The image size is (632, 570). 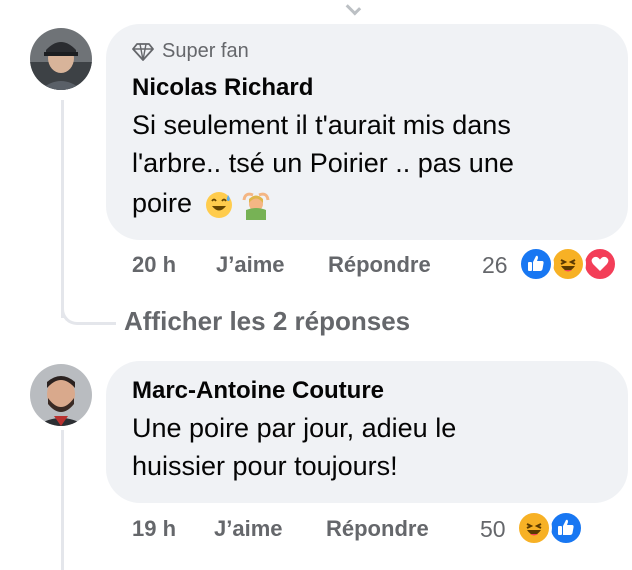 I want to click on comment-author: Marc-Antoine Couture, so click(x=258, y=391).